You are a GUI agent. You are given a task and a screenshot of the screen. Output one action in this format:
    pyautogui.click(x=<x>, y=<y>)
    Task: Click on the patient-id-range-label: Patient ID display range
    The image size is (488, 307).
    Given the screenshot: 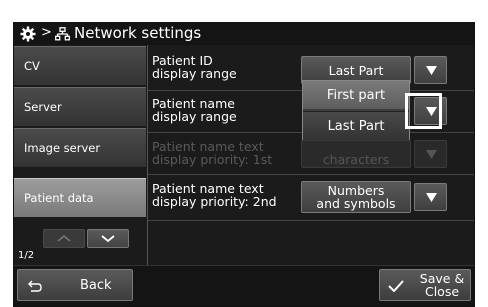 What is the action you would take?
    pyautogui.click(x=194, y=67)
    